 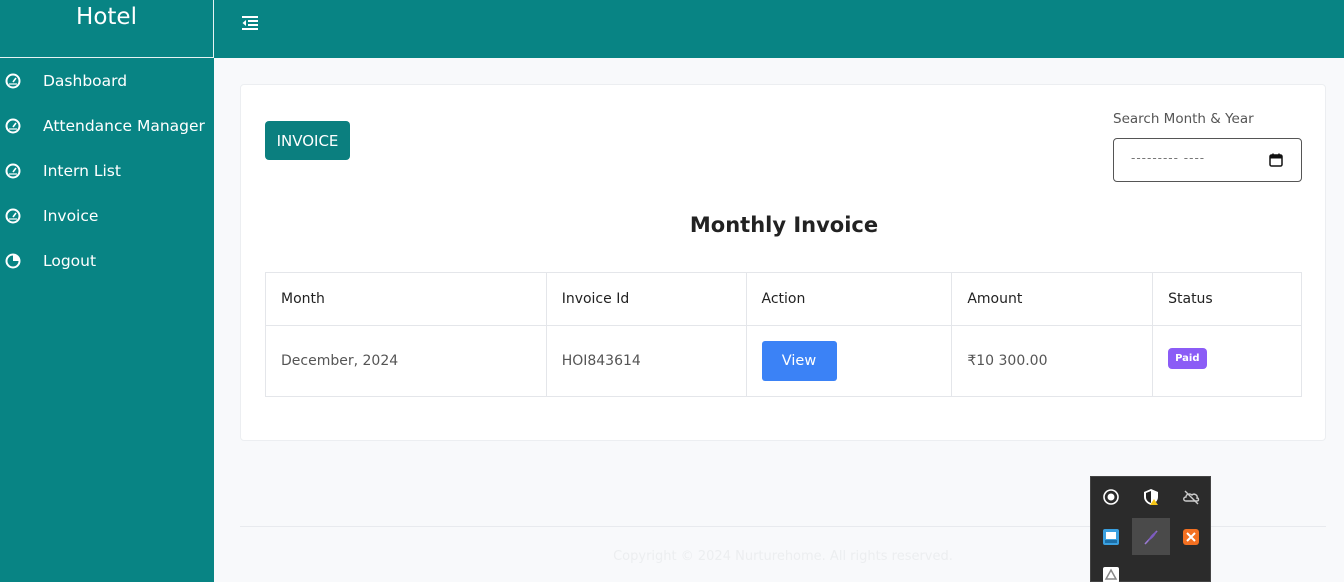 I want to click on page-title: Monthly Invoice, so click(x=784, y=225).